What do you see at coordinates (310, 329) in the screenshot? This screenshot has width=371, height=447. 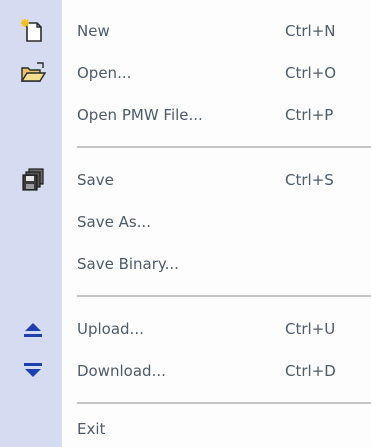 I see `menu-item-shortcut: Ctrl+U` at bounding box center [310, 329].